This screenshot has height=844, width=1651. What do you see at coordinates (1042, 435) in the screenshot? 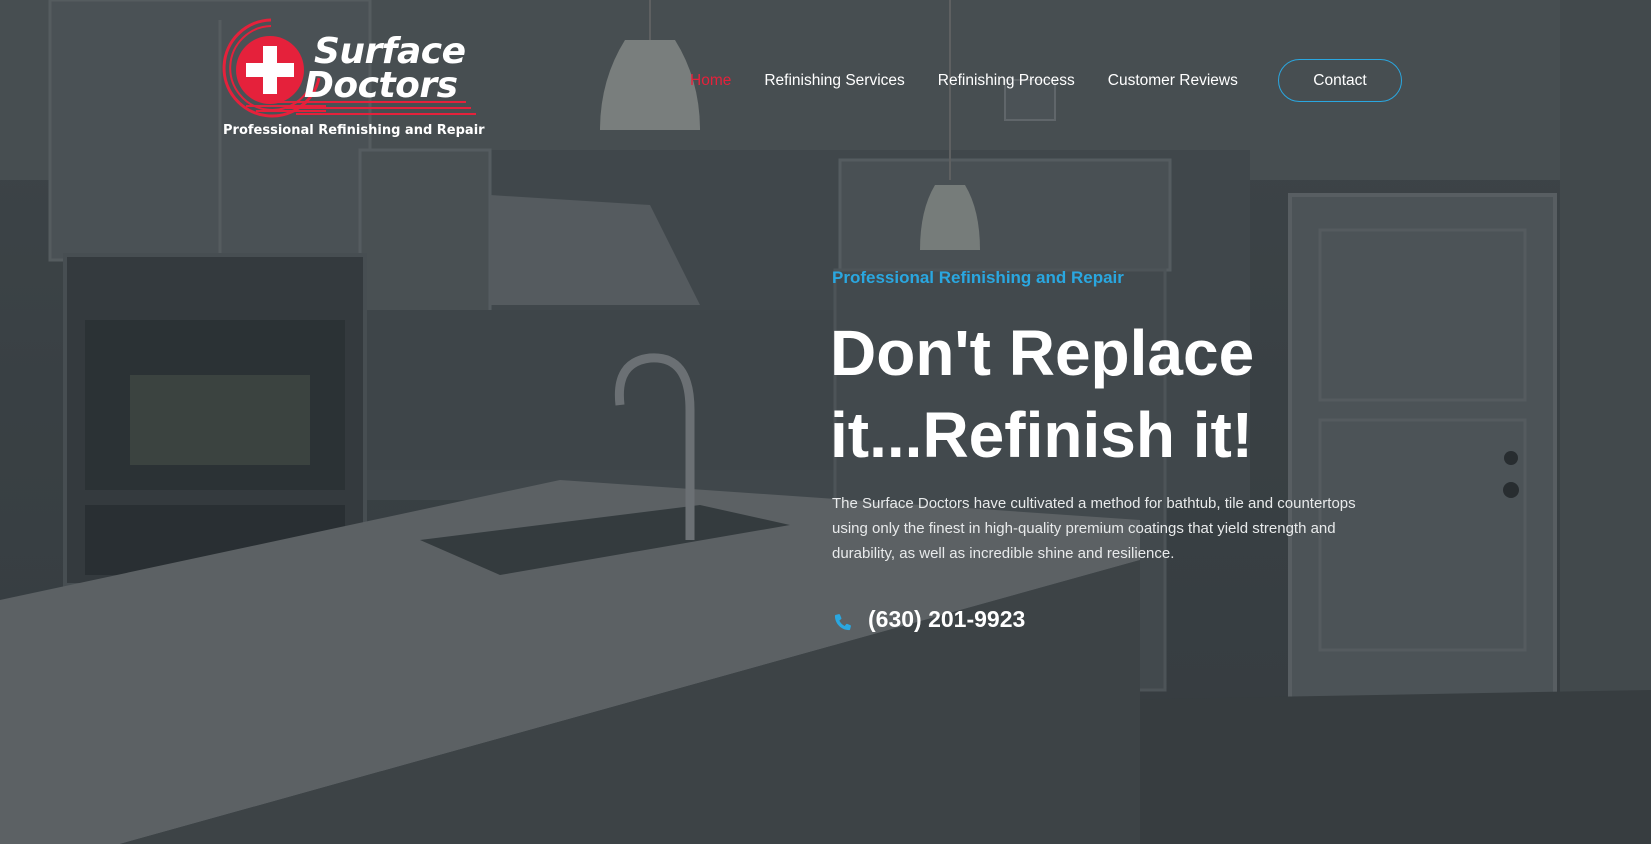
I see `headline-line2: it...Refinish it!` at bounding box center [1042, 435].